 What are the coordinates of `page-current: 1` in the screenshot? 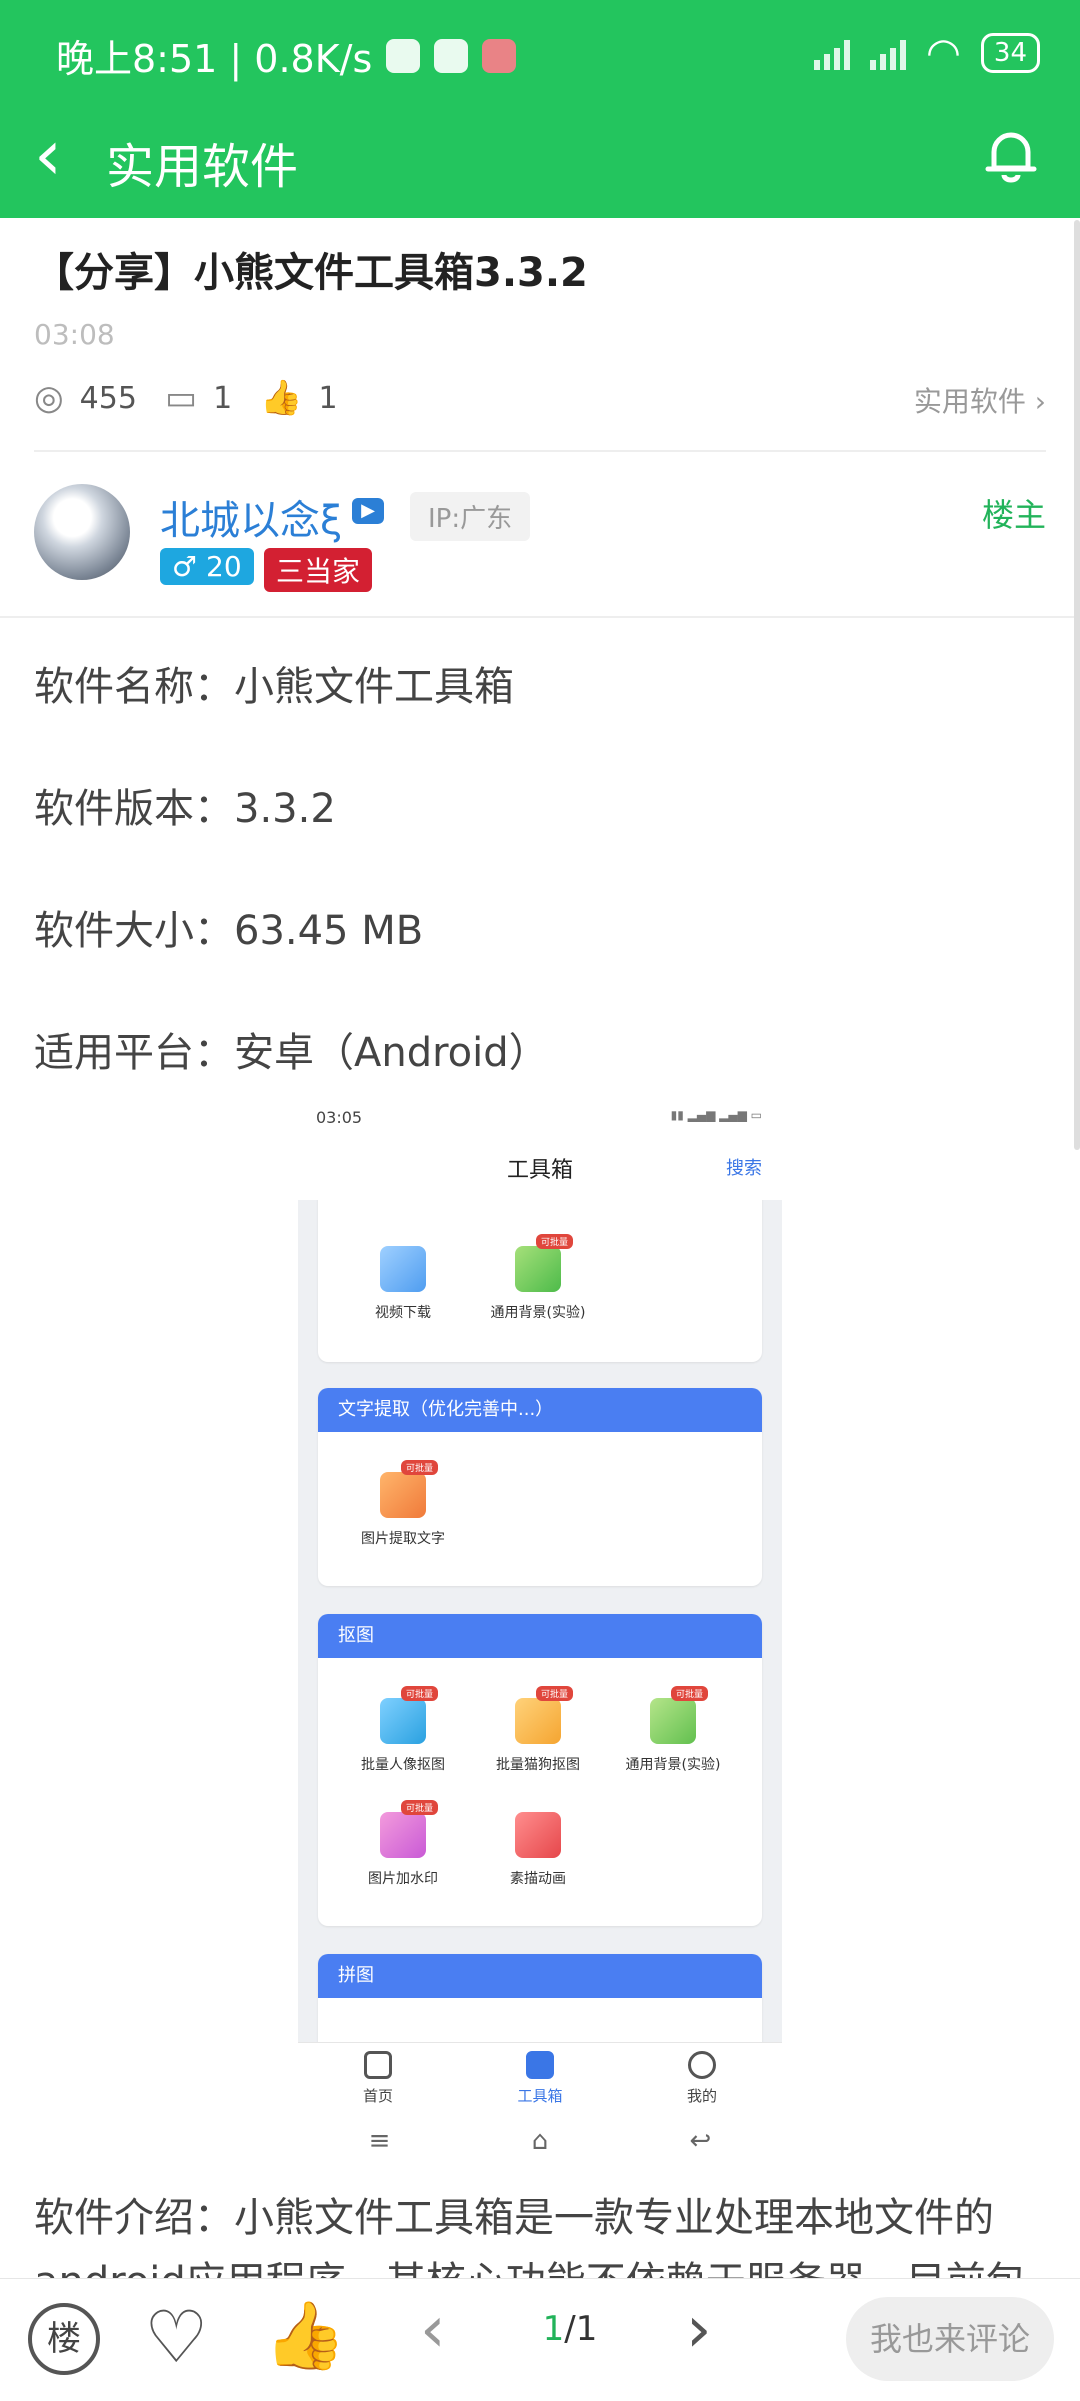 It's located at (553, 2329).